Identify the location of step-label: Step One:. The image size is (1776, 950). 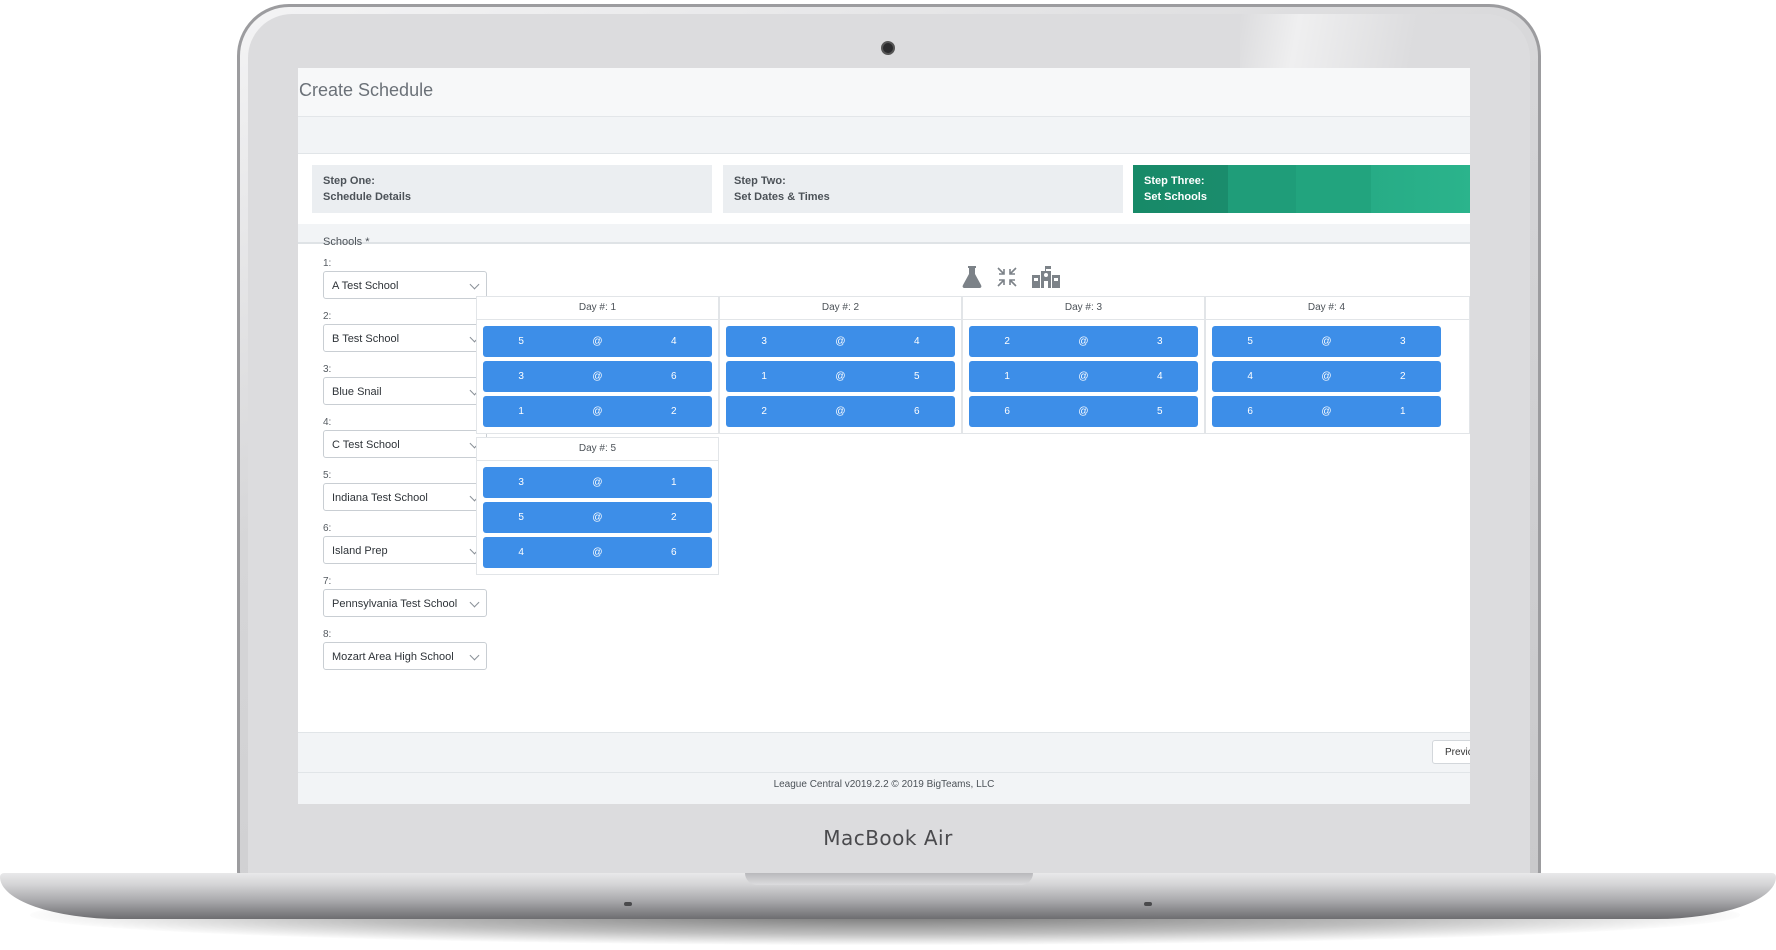
(349, 181).